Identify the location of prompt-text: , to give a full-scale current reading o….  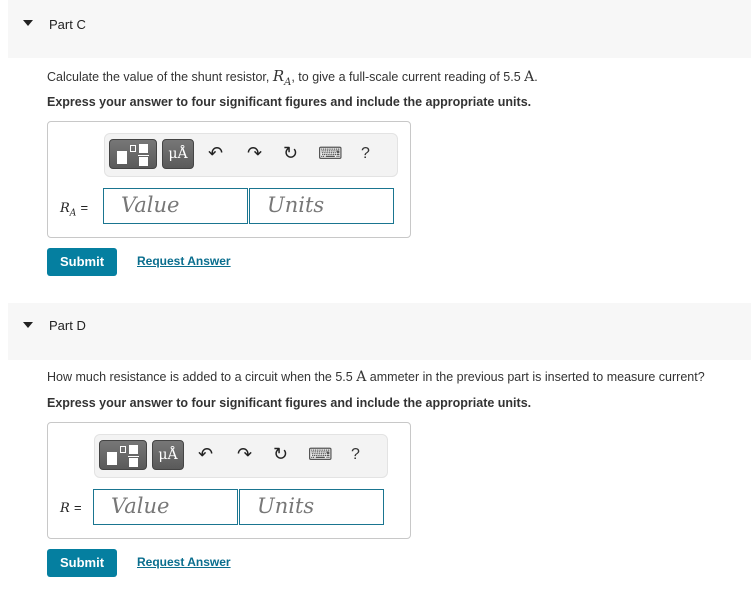
(408, 77).